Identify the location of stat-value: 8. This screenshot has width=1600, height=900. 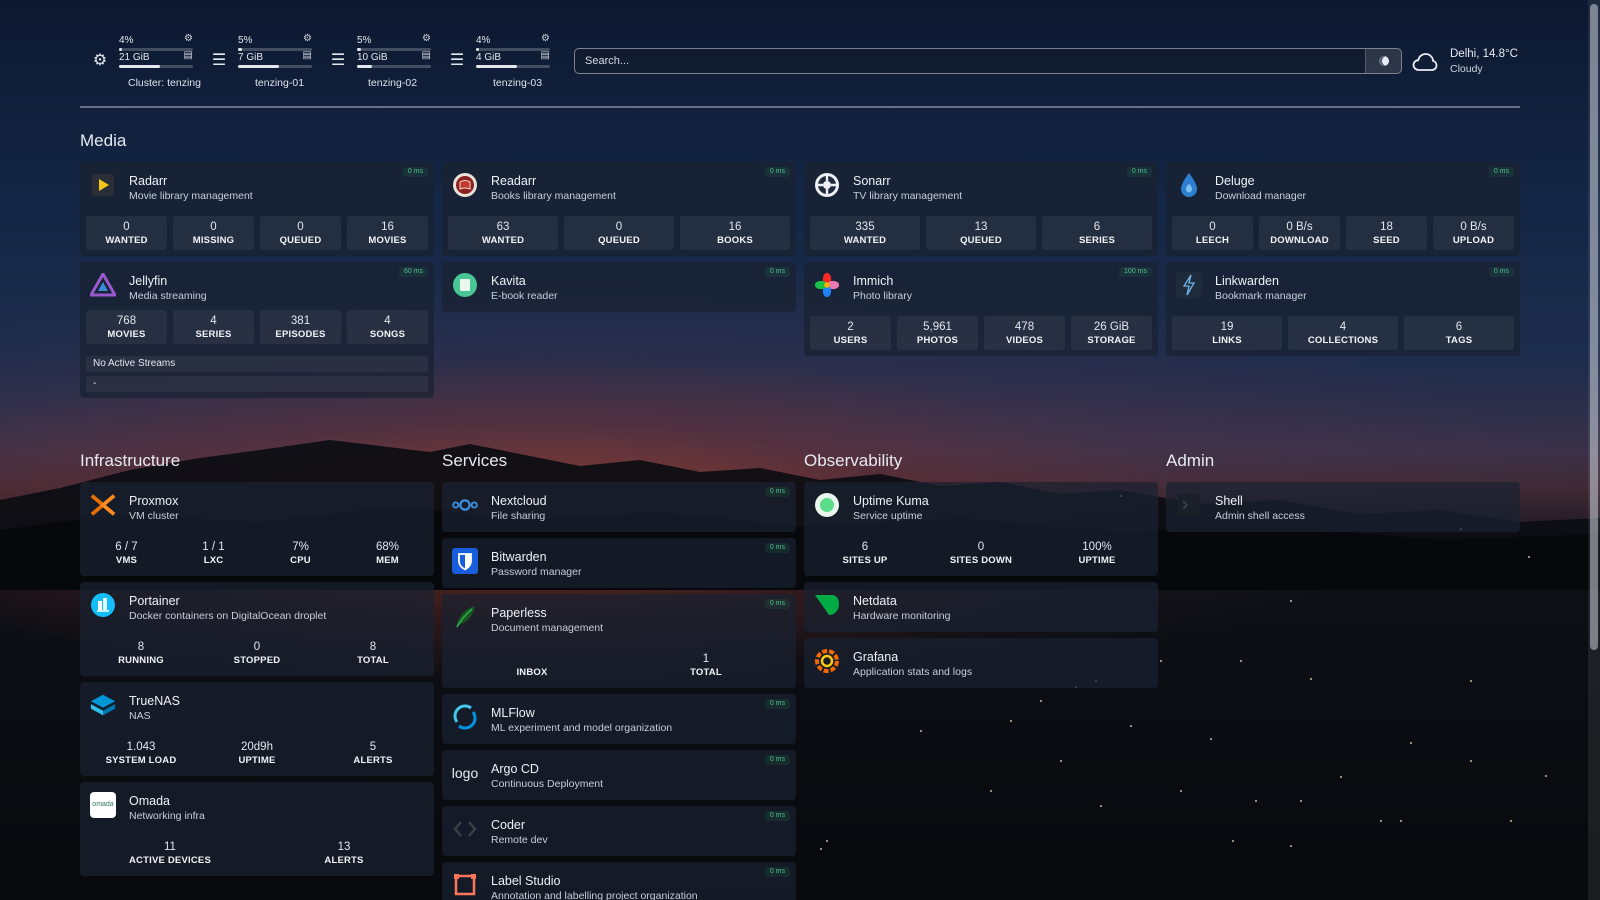
(141, 647).